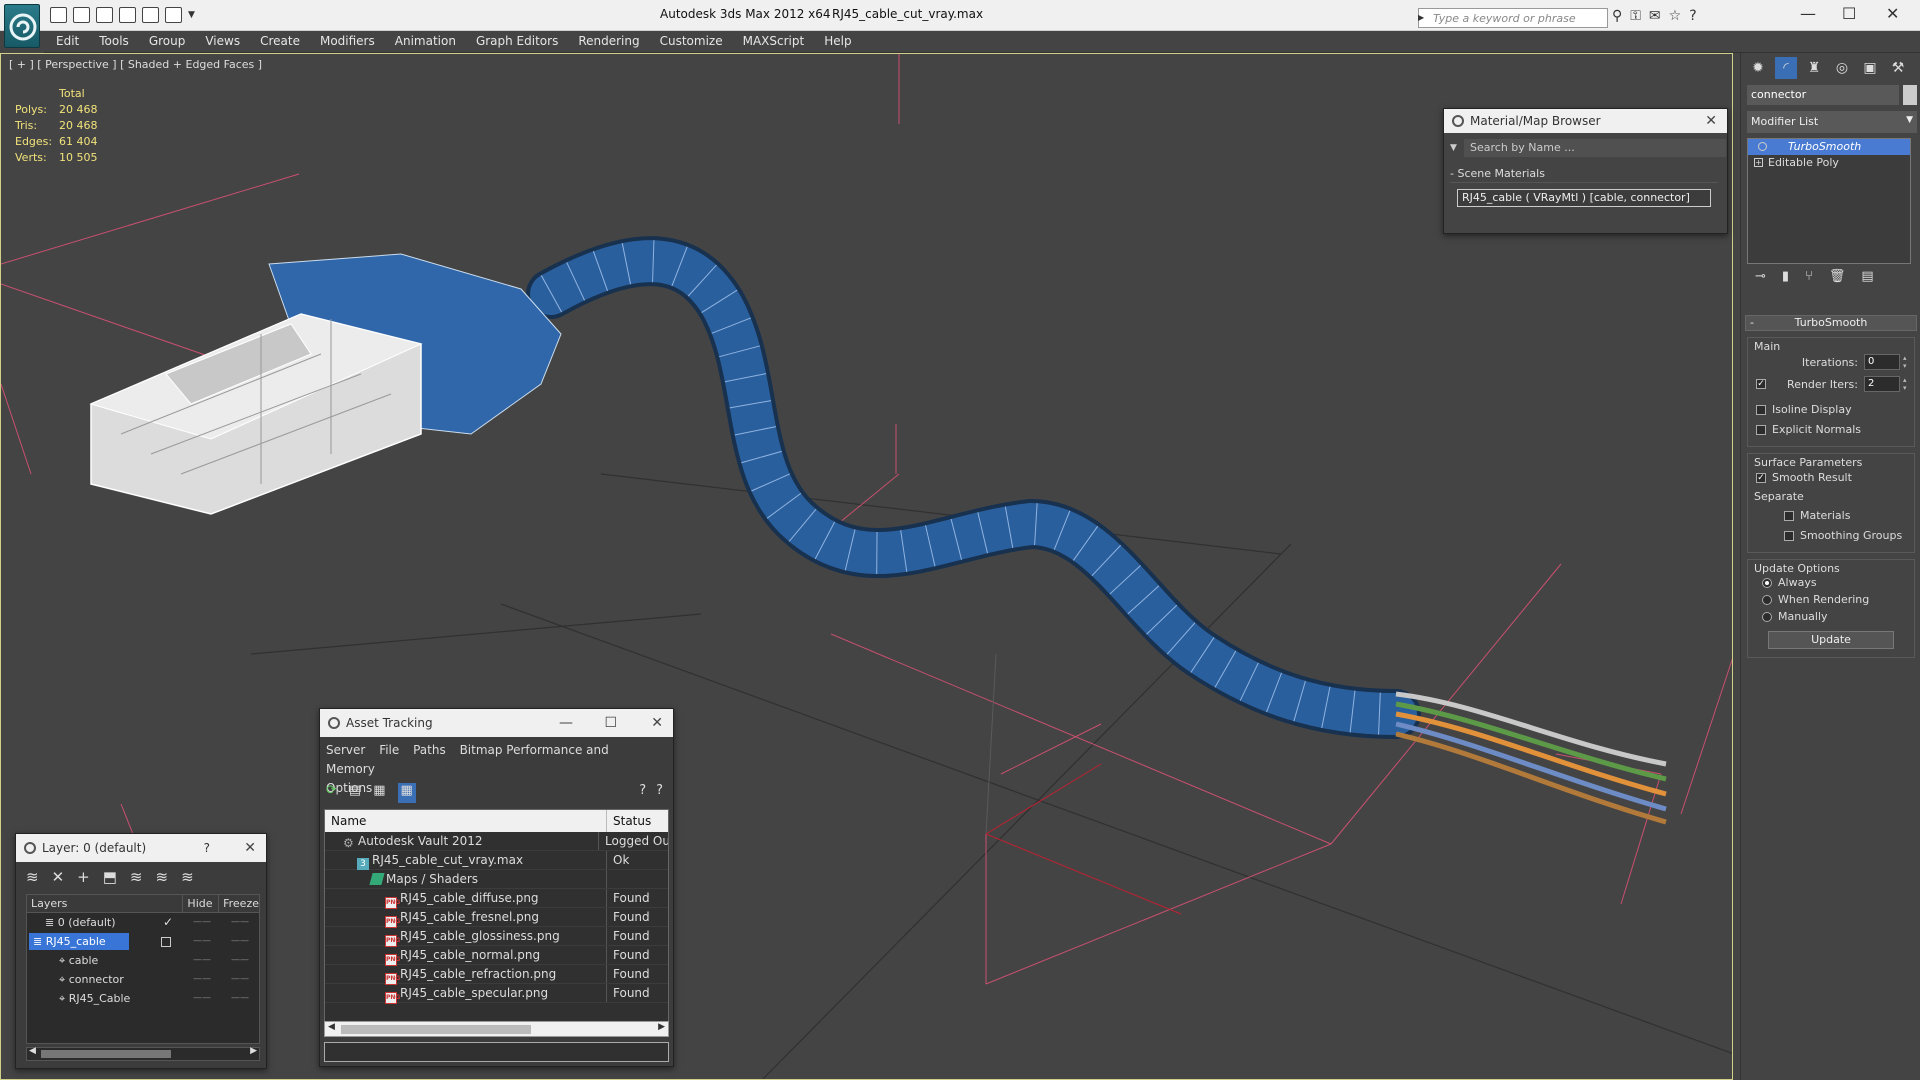 This screenshot has width=1920, height=1080. I want to click on render-iters-spinner: 2, so click(1886, 384).